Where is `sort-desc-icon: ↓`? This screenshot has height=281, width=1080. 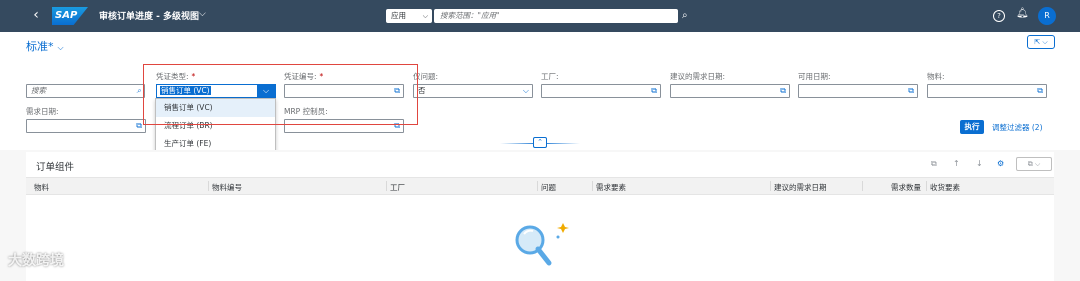 sort-desc-icon: ↓ is located at coordinates (979, 163).